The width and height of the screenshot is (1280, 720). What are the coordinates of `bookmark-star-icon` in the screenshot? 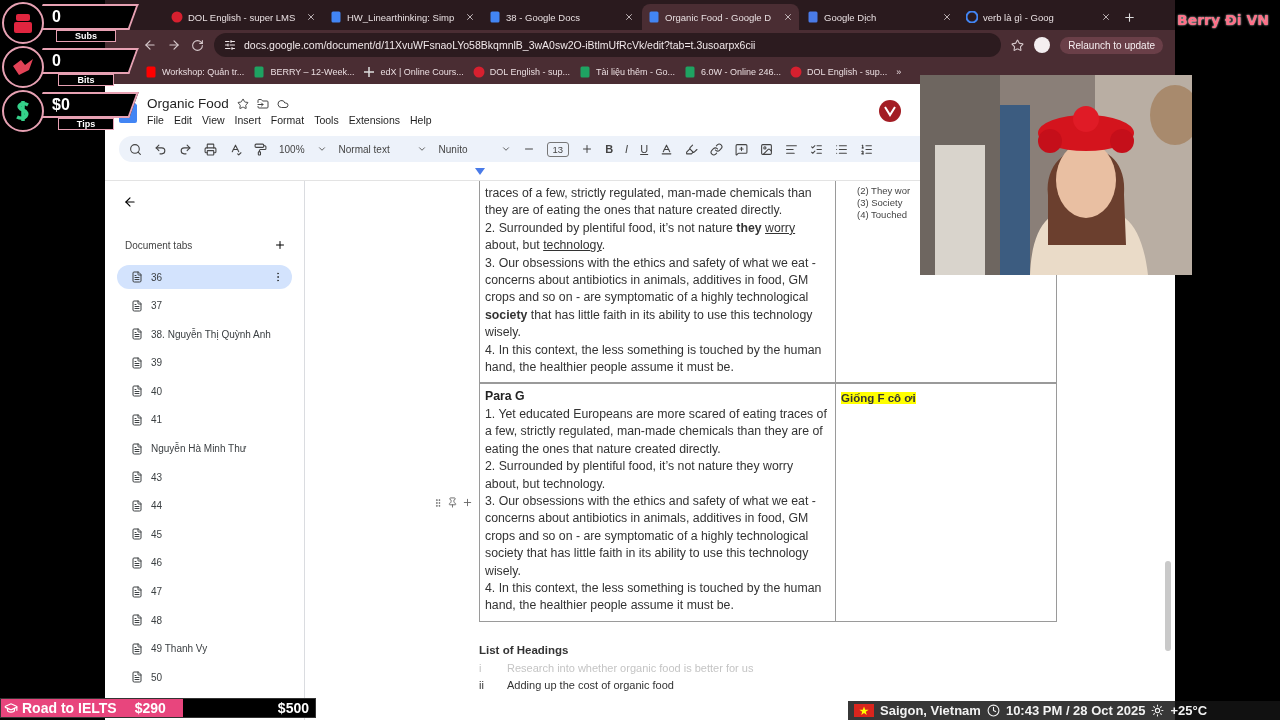 It's located at (1018, 45).